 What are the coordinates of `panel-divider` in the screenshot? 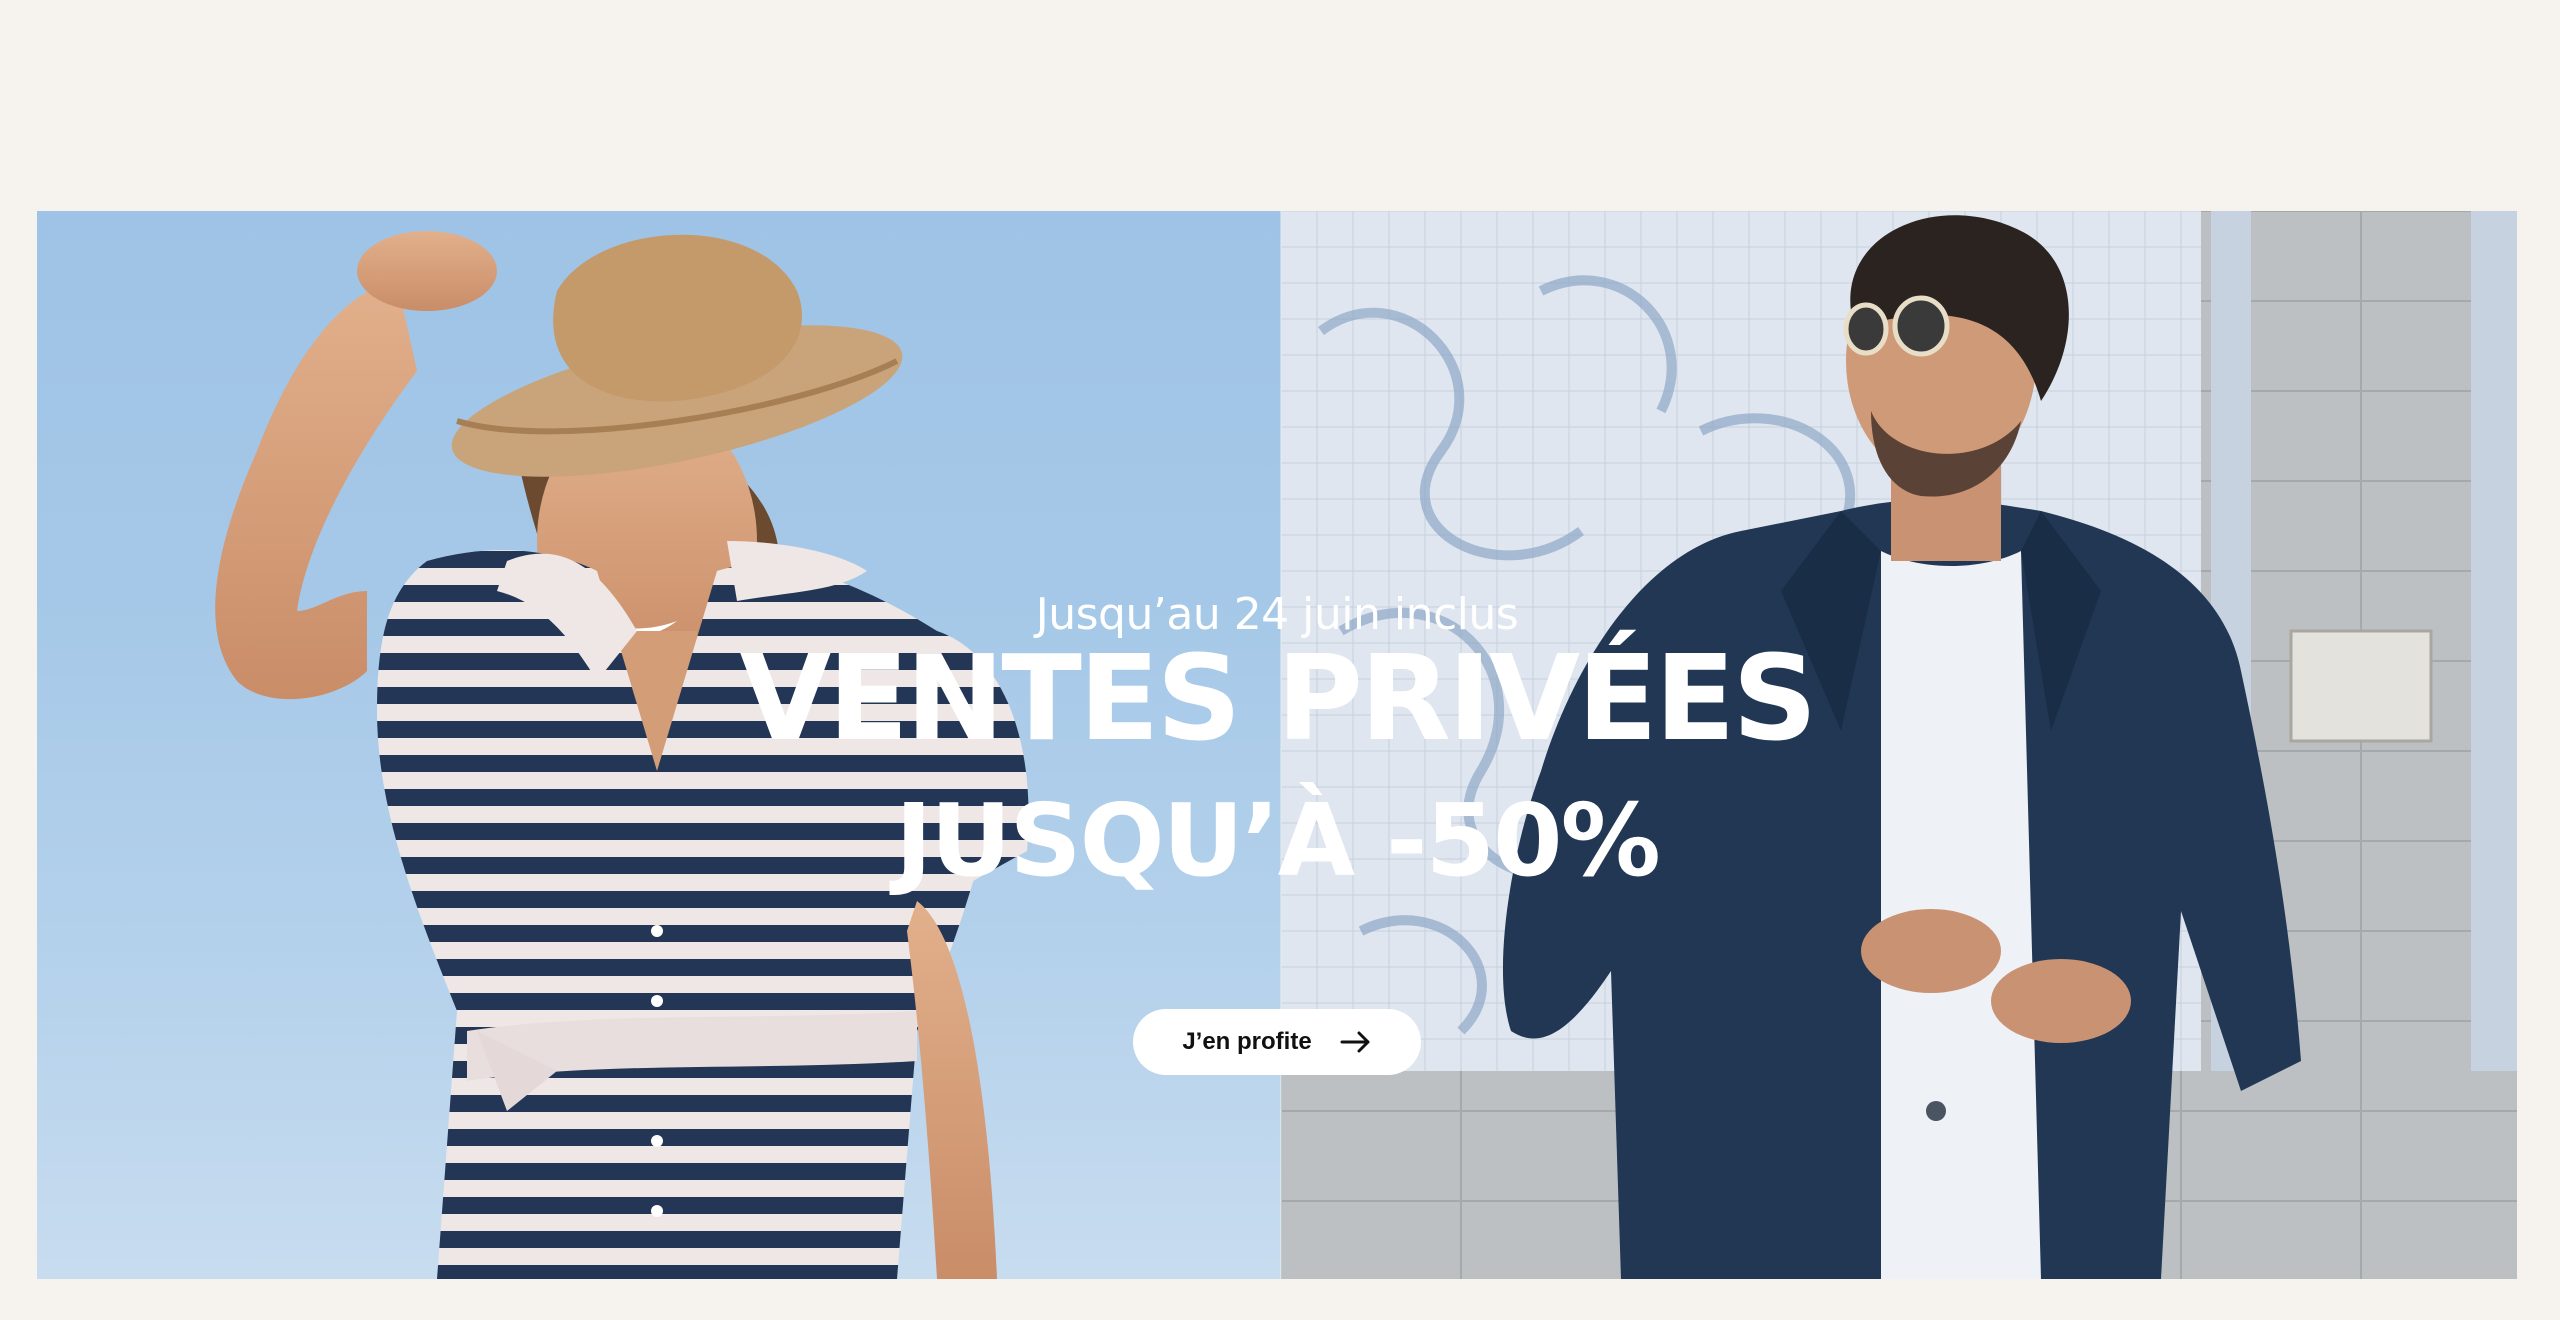 It's located at (1281, 745).